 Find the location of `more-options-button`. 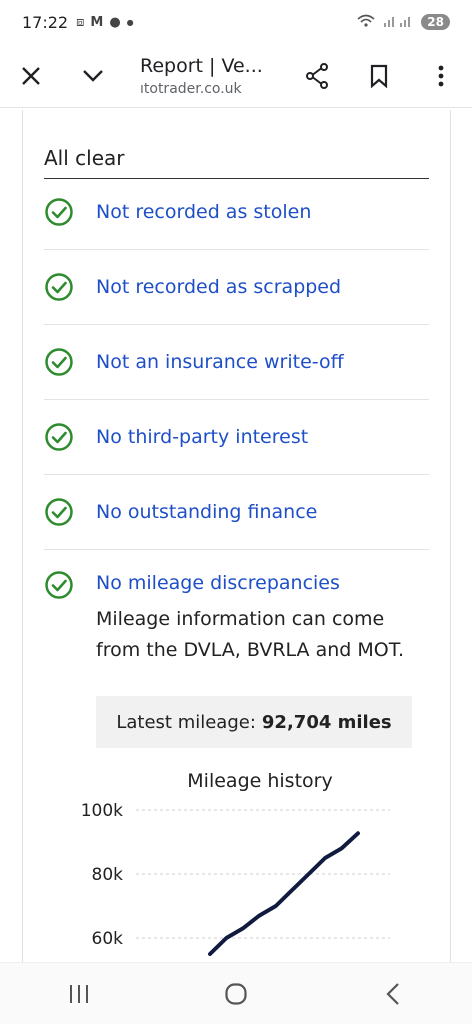

more-options-button is located at coordinates (441, 76).